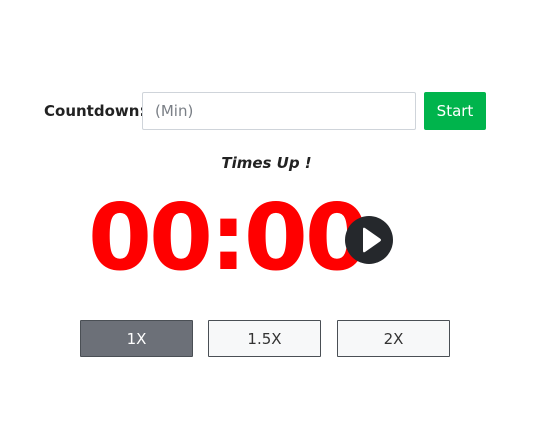 Image resolution: width=555 pixels, height=421 pixels. Describe the element at coordinates (455, 111) in the screenshot. I see `start-button: Start` at that location.